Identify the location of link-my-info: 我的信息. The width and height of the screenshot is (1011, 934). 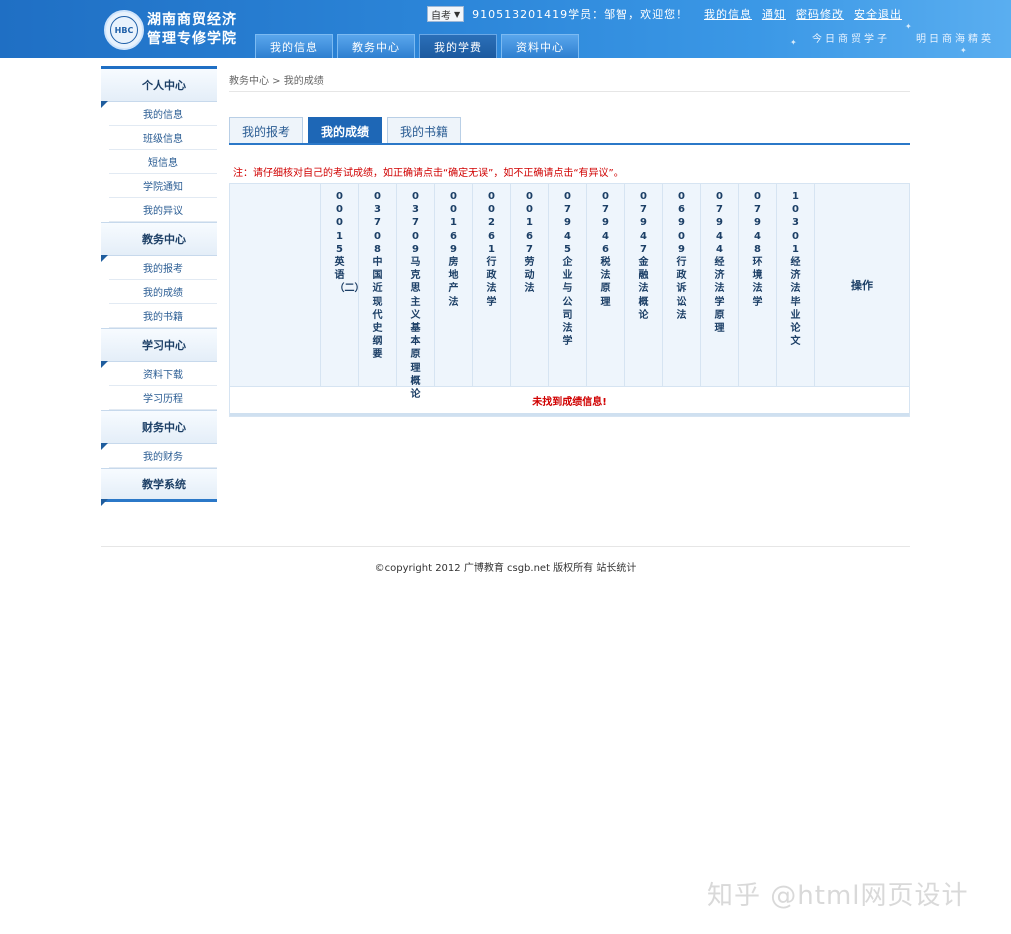
(728, 14).